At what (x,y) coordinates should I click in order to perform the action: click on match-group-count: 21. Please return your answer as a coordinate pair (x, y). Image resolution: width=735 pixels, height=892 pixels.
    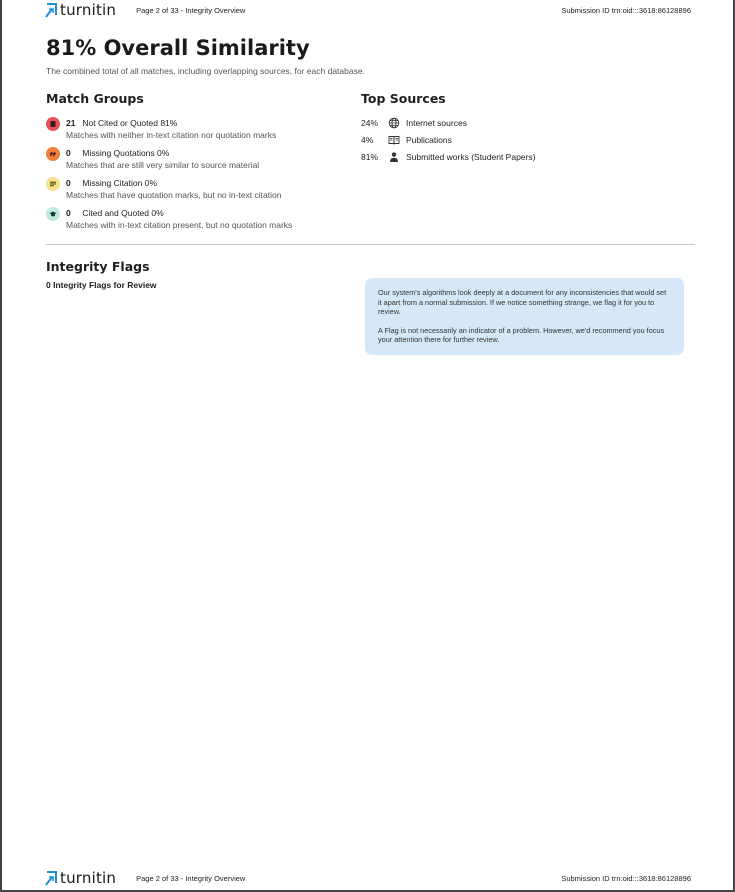
    Looking at the image, I should click on (71, 123).